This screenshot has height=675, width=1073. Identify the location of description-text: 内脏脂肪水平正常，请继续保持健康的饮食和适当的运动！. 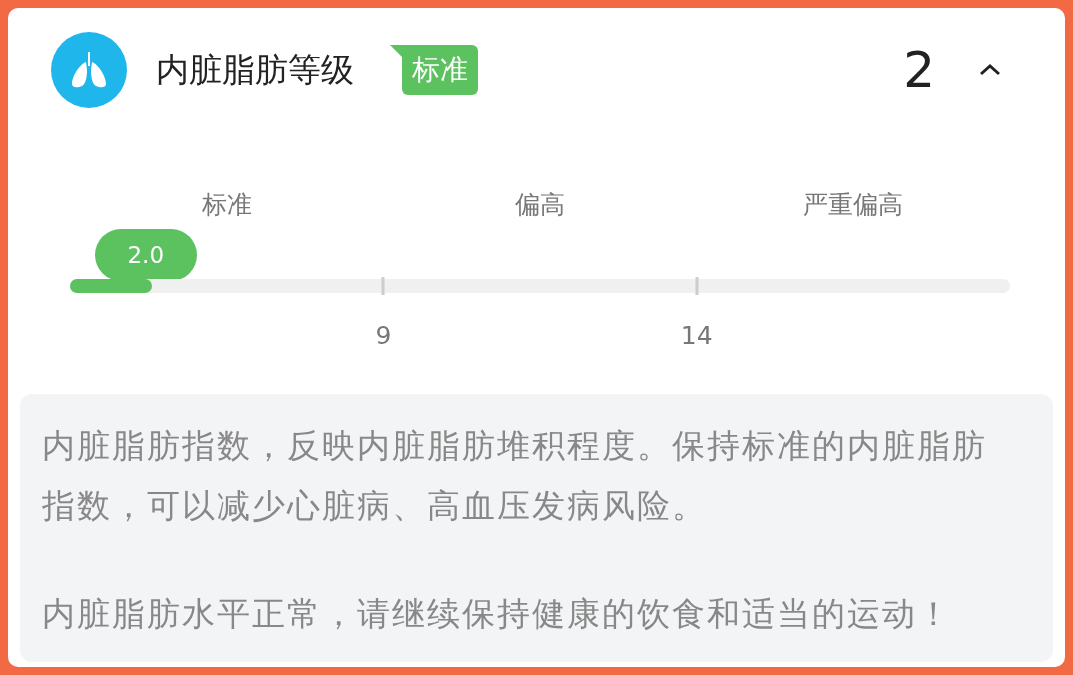
(497, 614).